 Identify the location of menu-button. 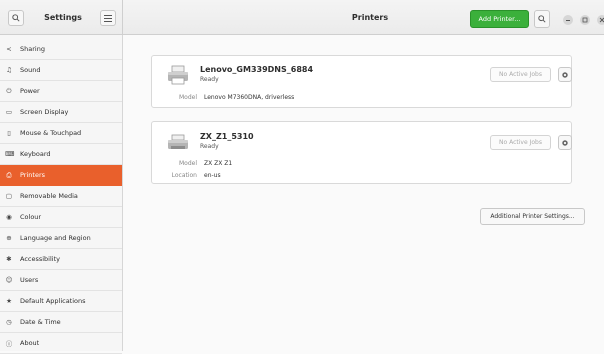
(108, 18).